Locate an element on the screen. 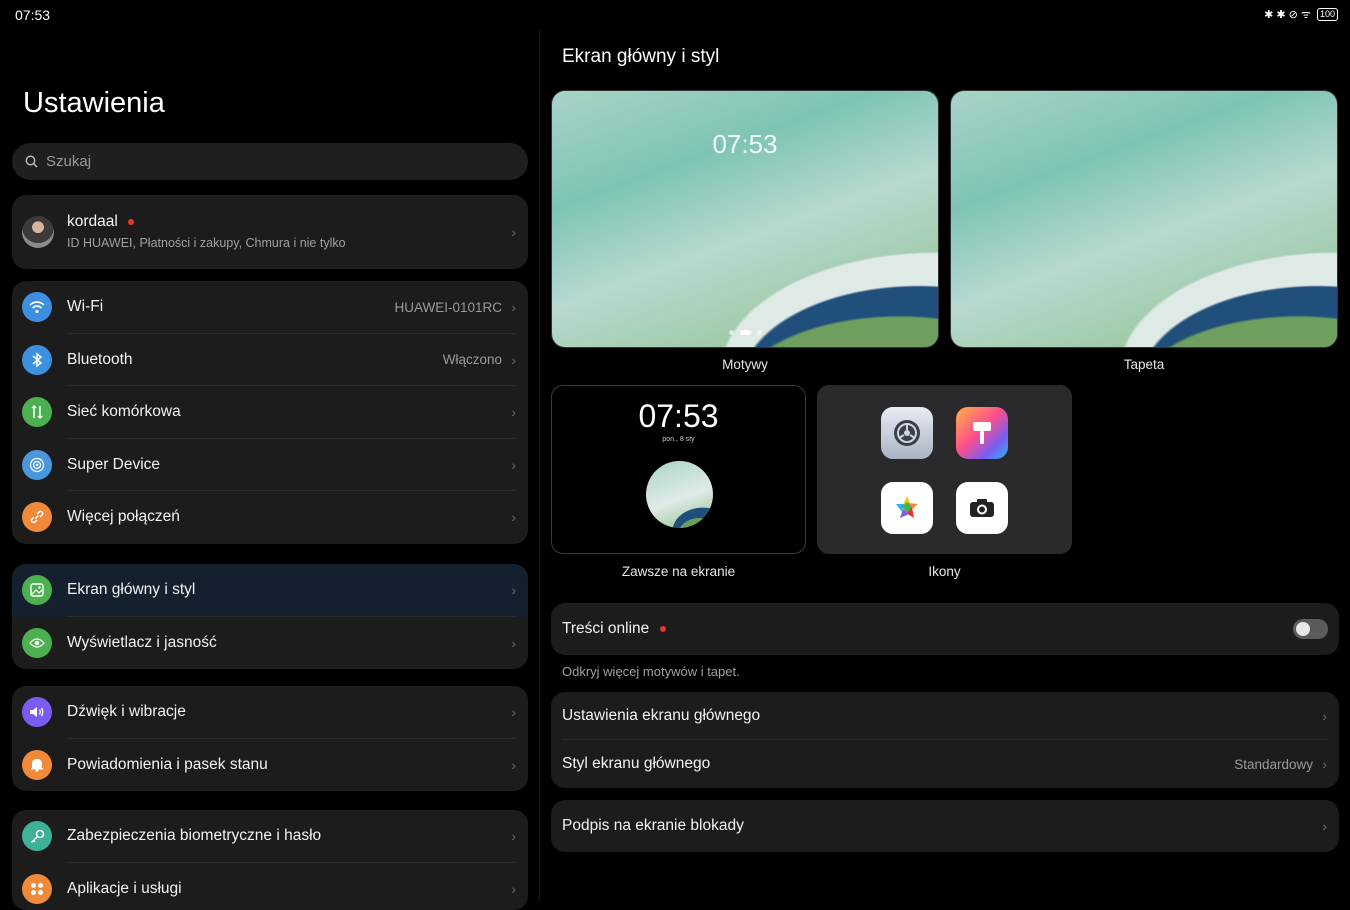  home-screen-settings-row: Ustawienia ekranu głównego › is located at coordinates (945, 716).